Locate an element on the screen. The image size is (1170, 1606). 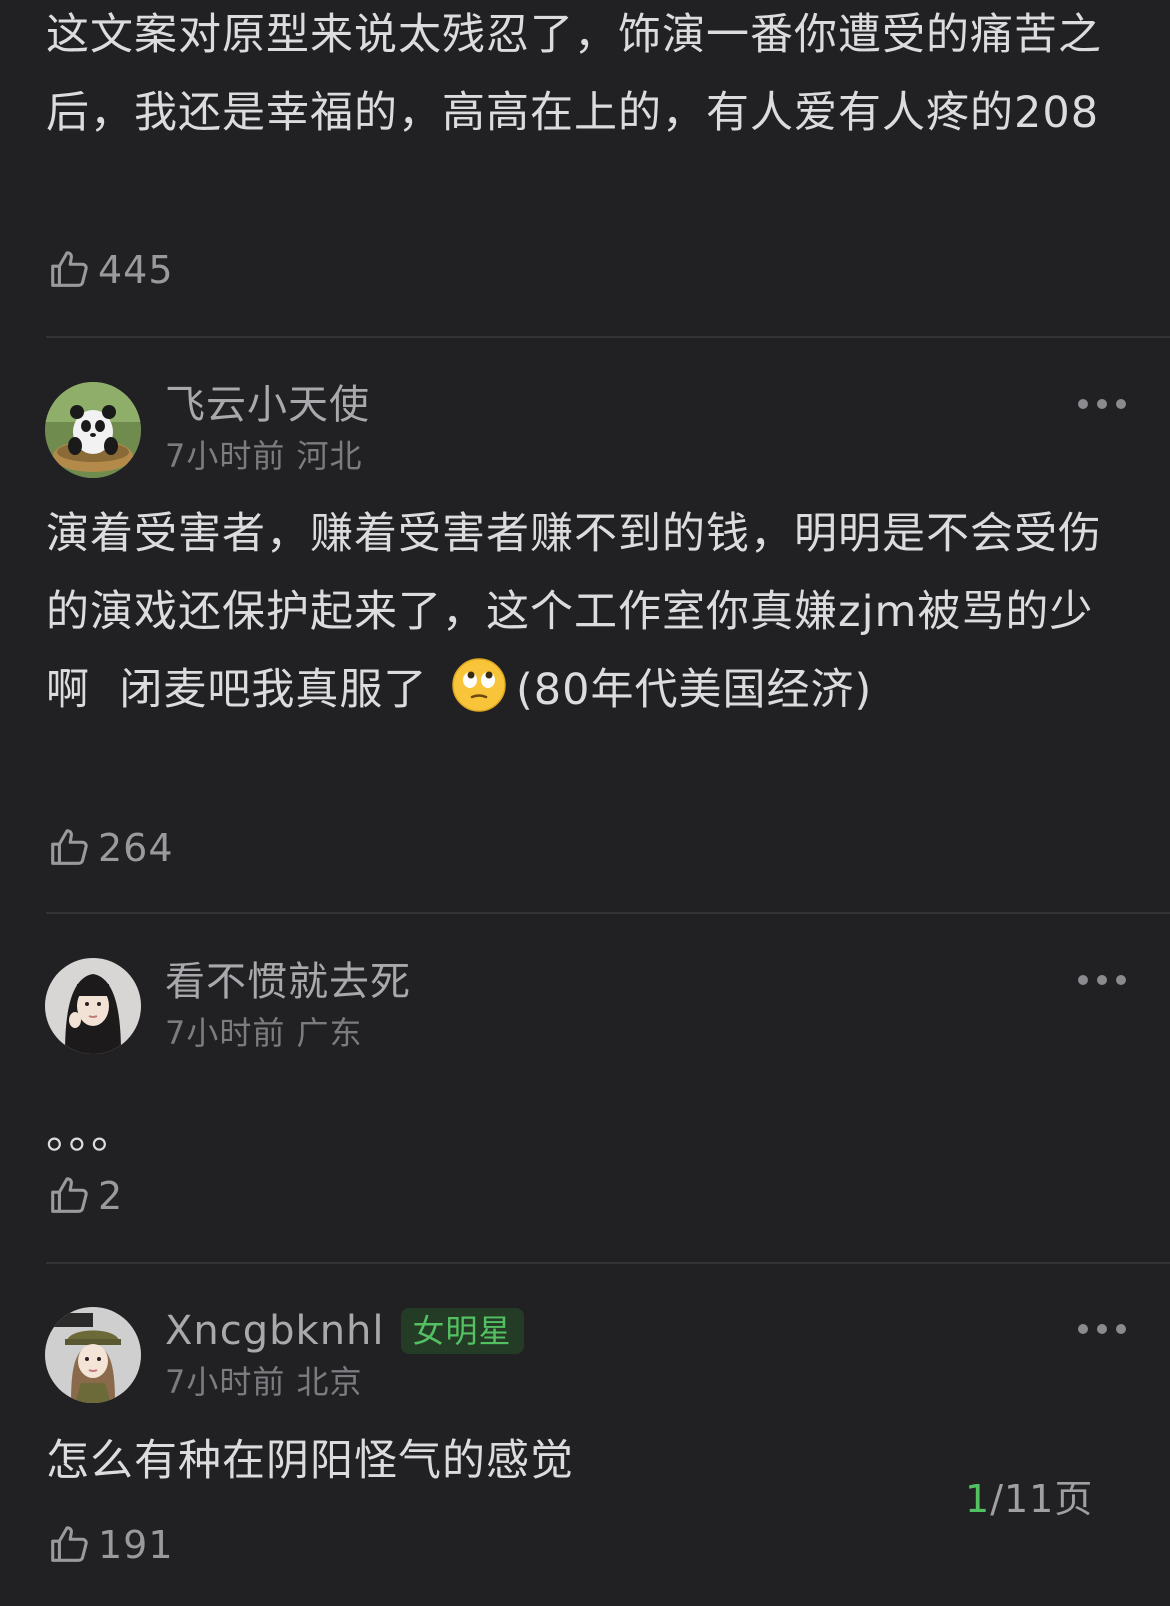
comment-meta: 7小时前 北京 is located at coordinates (264, 1382).